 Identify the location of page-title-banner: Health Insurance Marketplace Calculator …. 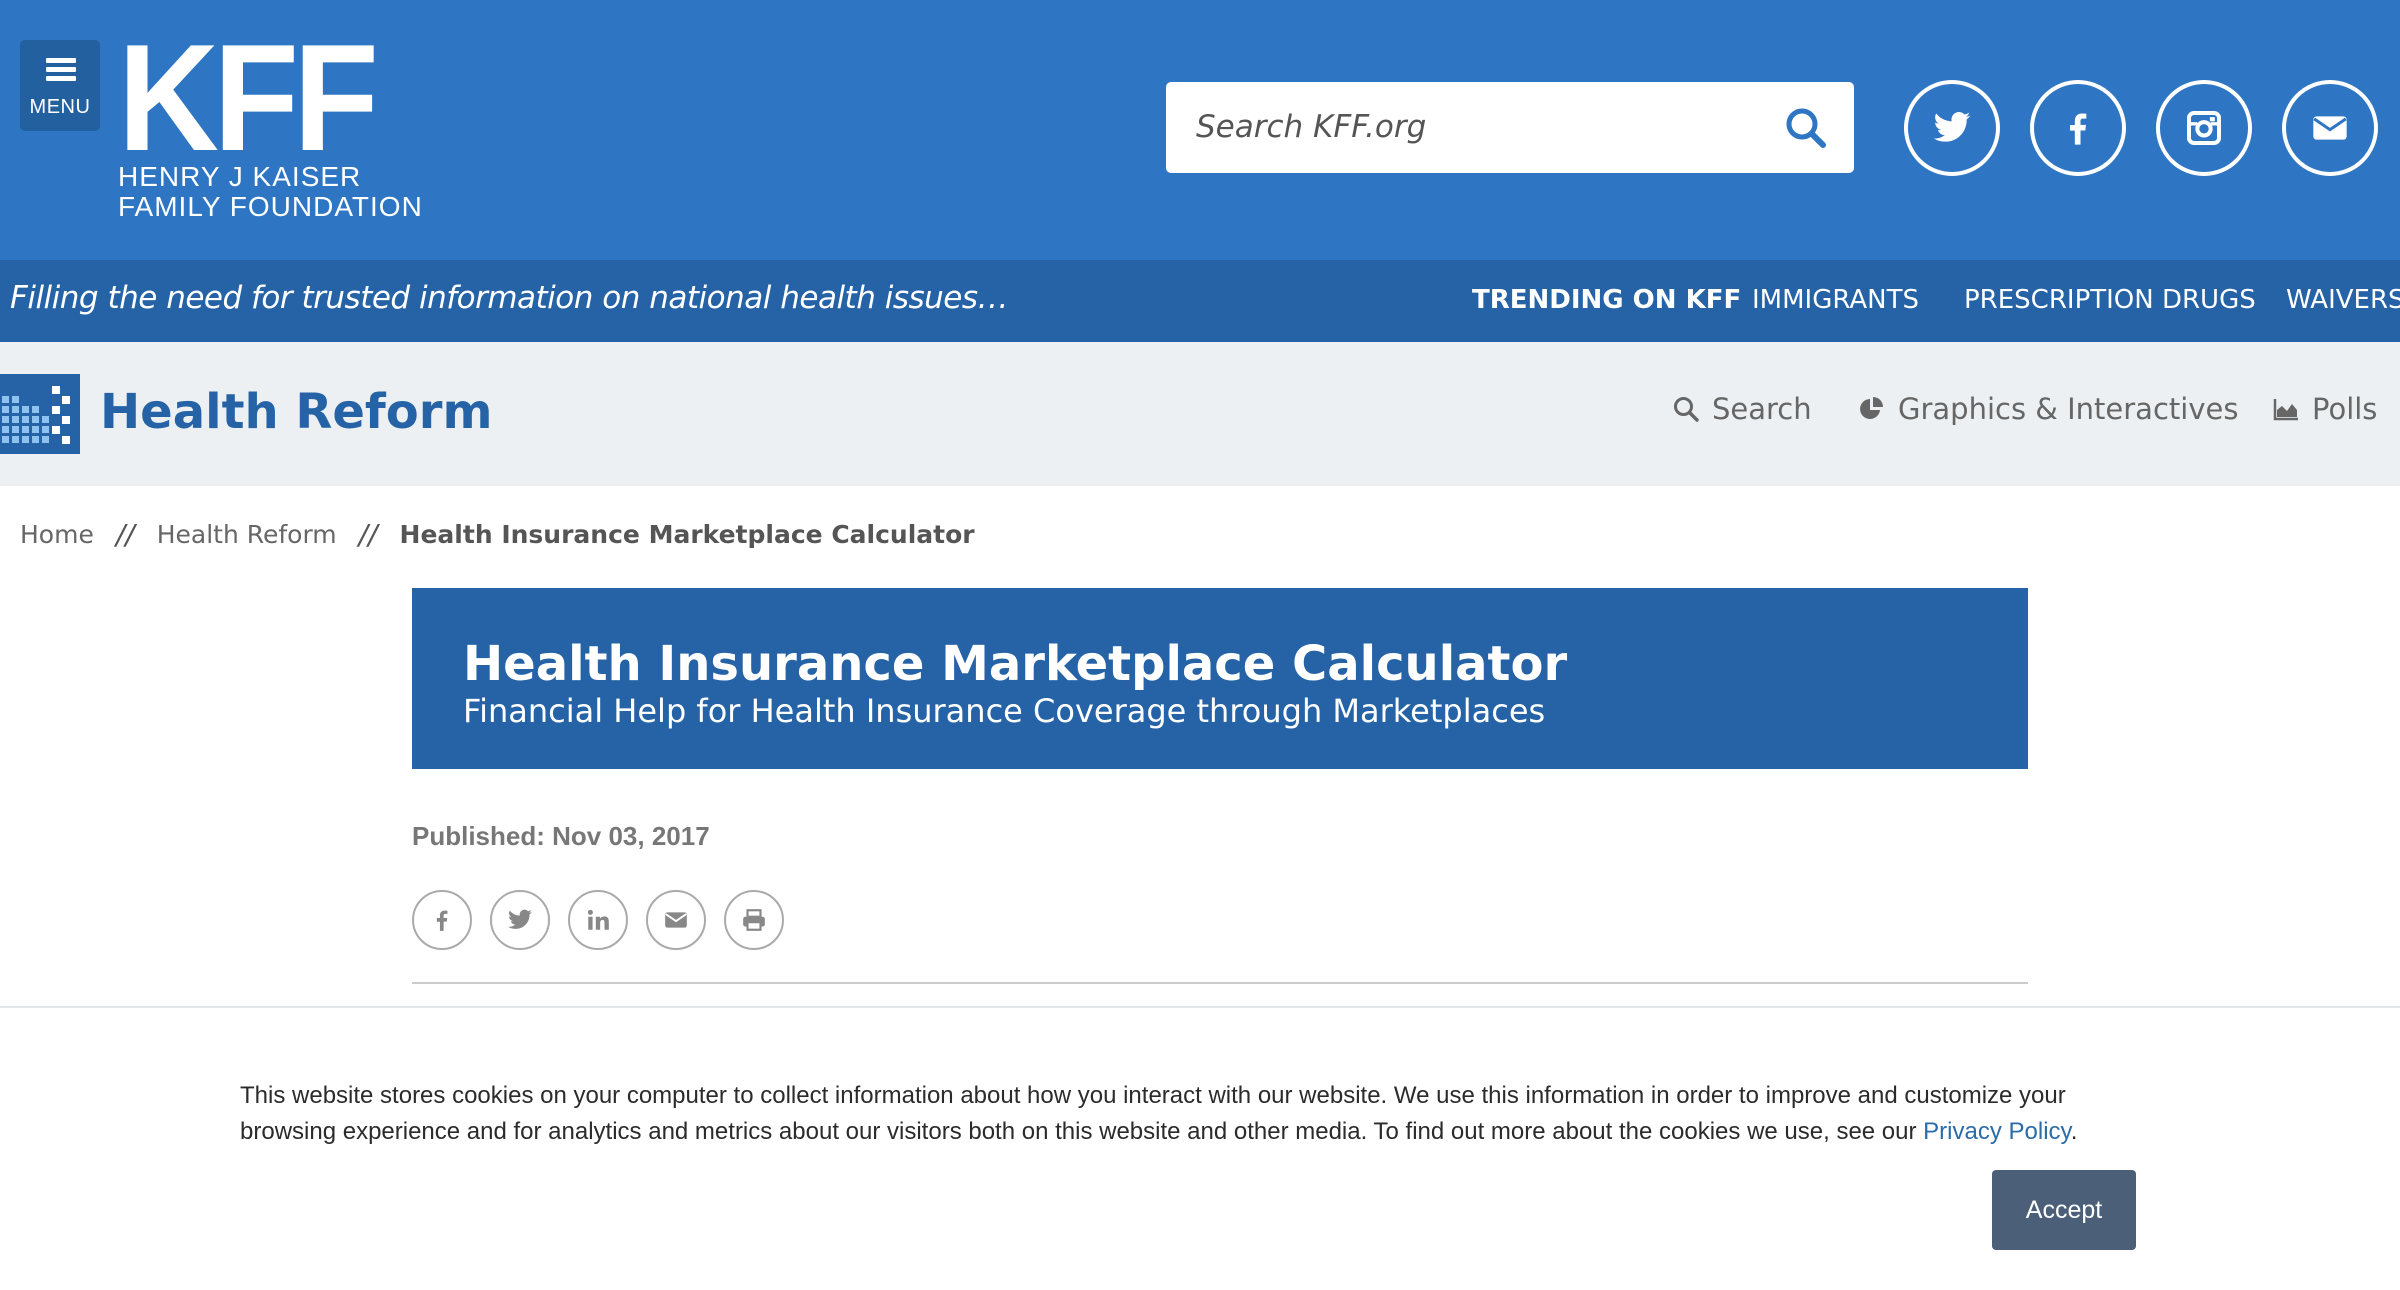
(1220, 678).